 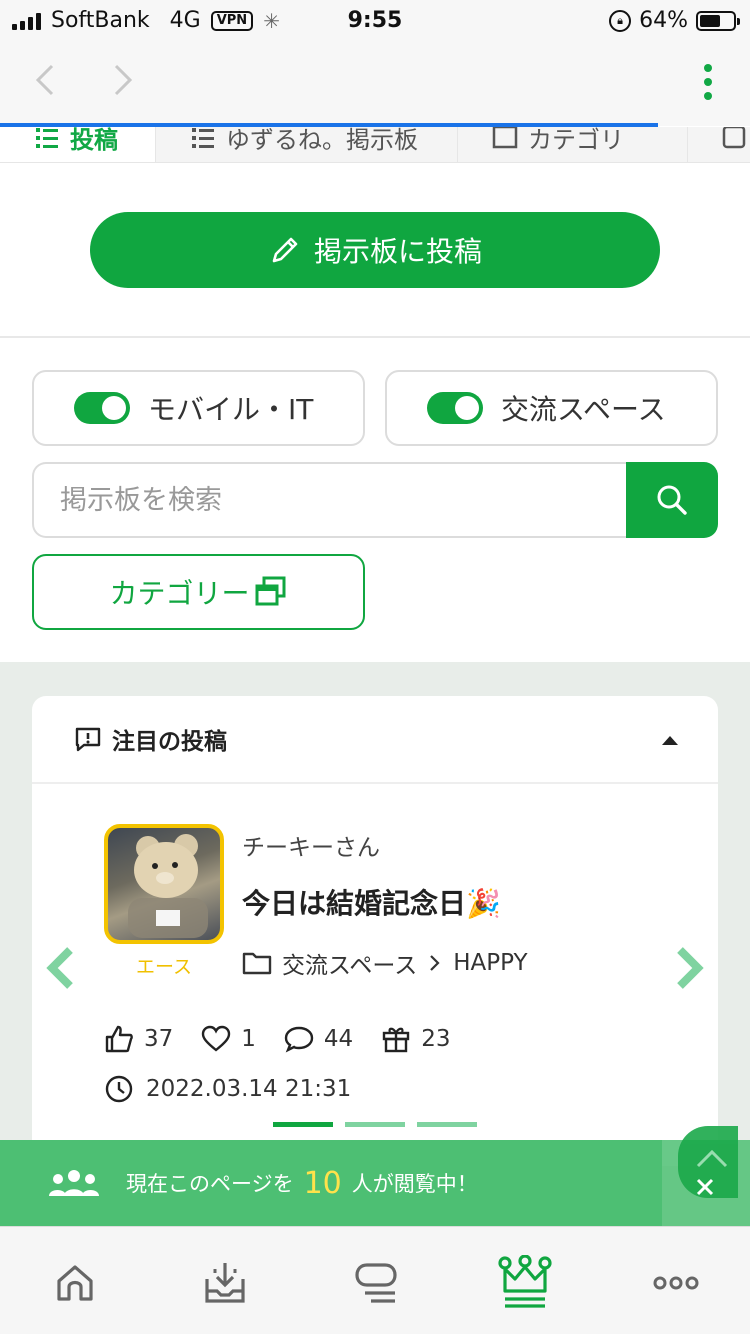 I want to click on battery-icon, so click(x=718, y=20).